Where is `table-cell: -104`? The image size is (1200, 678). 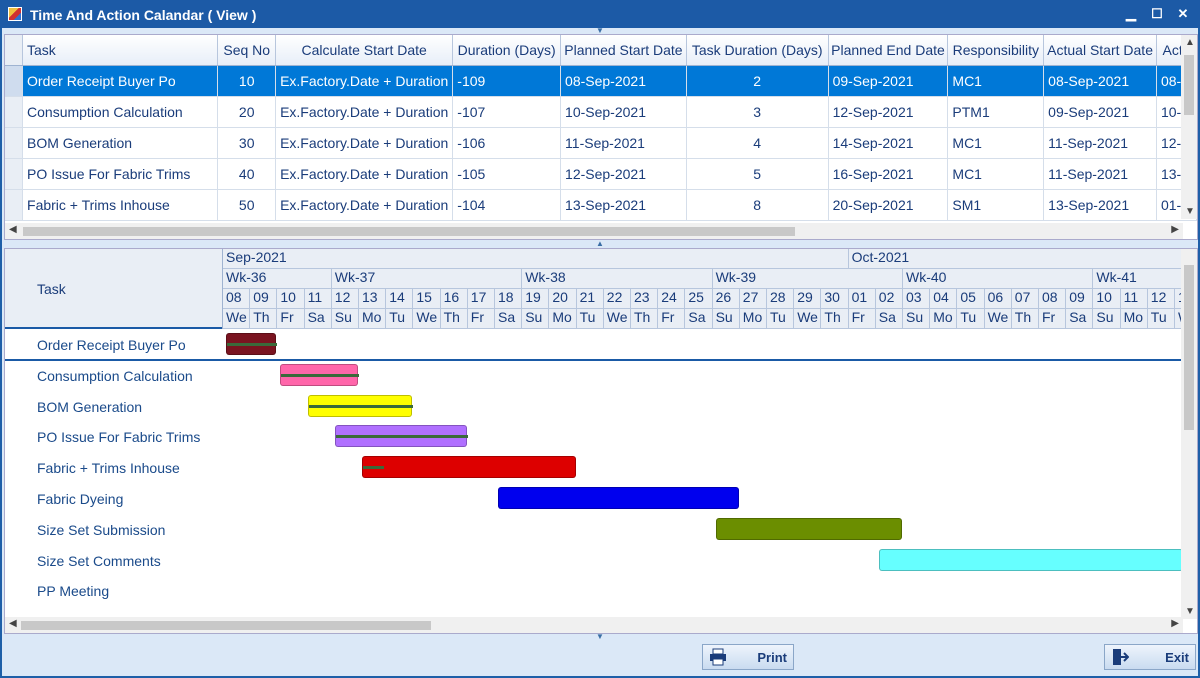 table-cell: -104 is located at coordinates (507, 205).